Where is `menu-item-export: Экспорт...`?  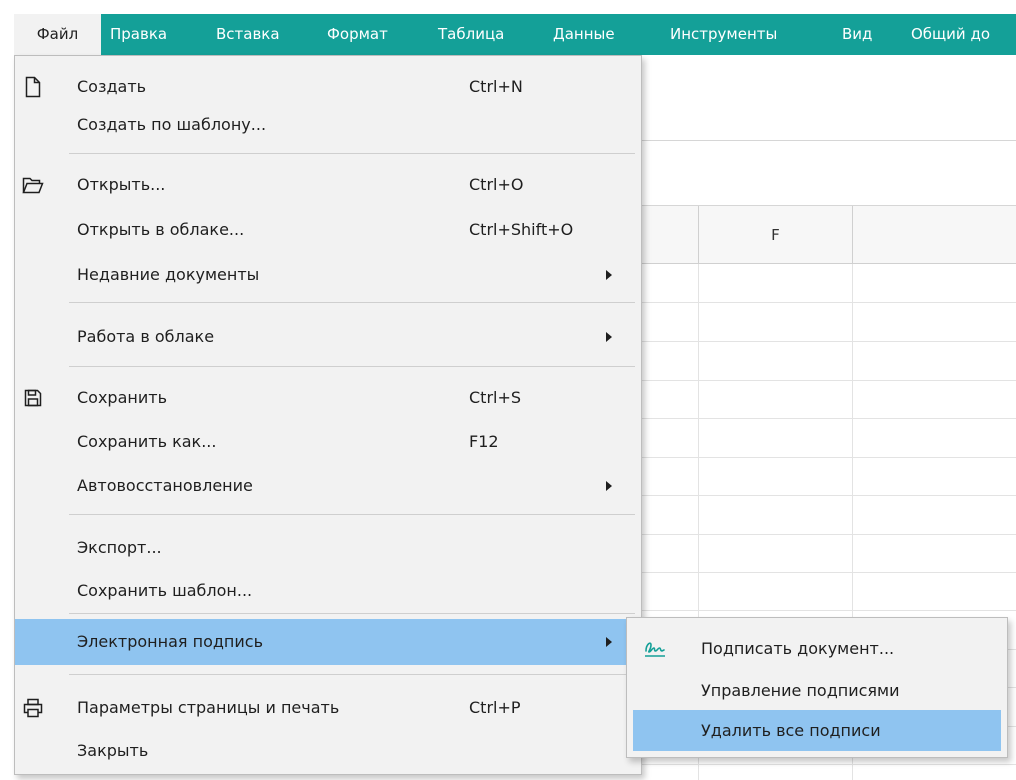
menu-item-export: Экспорт... is located at coordinates (328, 547).